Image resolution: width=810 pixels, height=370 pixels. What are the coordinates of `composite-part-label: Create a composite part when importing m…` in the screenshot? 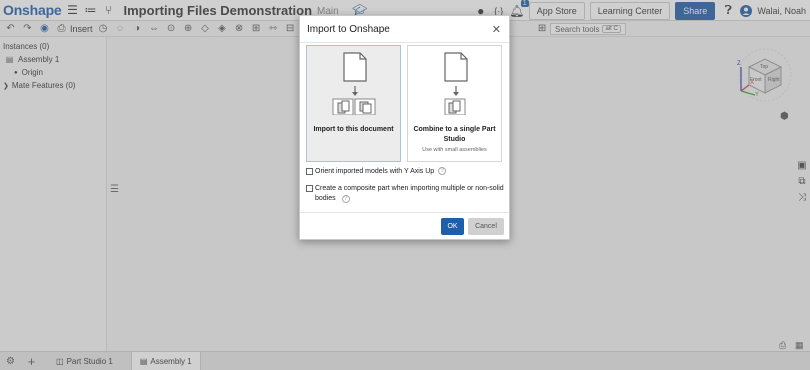 It's located at (410, 194).